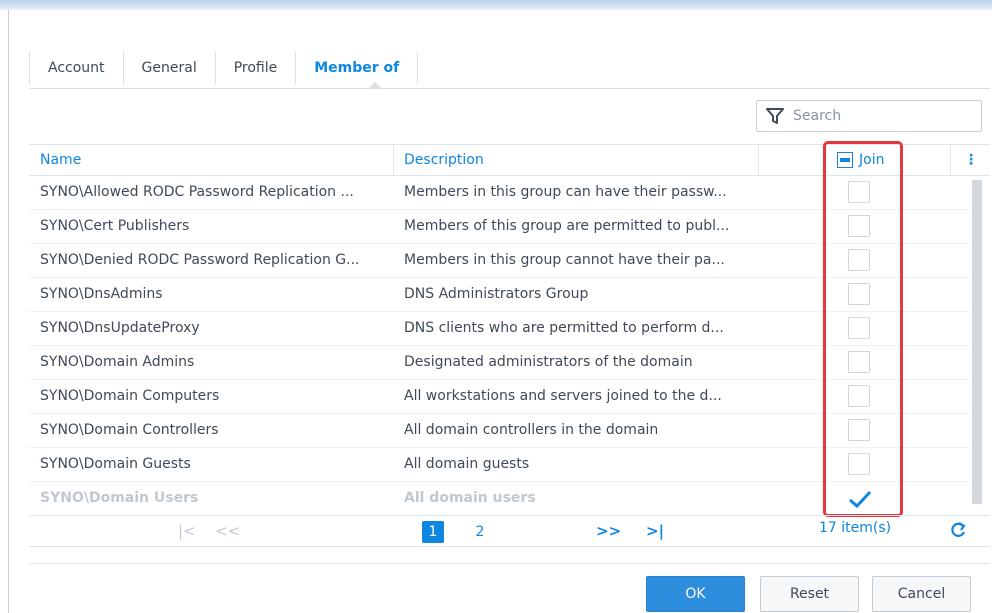 Image resolution: width=992 pixels, height=613 pixels. I want to click on table-row: SYNO\Domain Guests All domain guests, so click(499, 464).